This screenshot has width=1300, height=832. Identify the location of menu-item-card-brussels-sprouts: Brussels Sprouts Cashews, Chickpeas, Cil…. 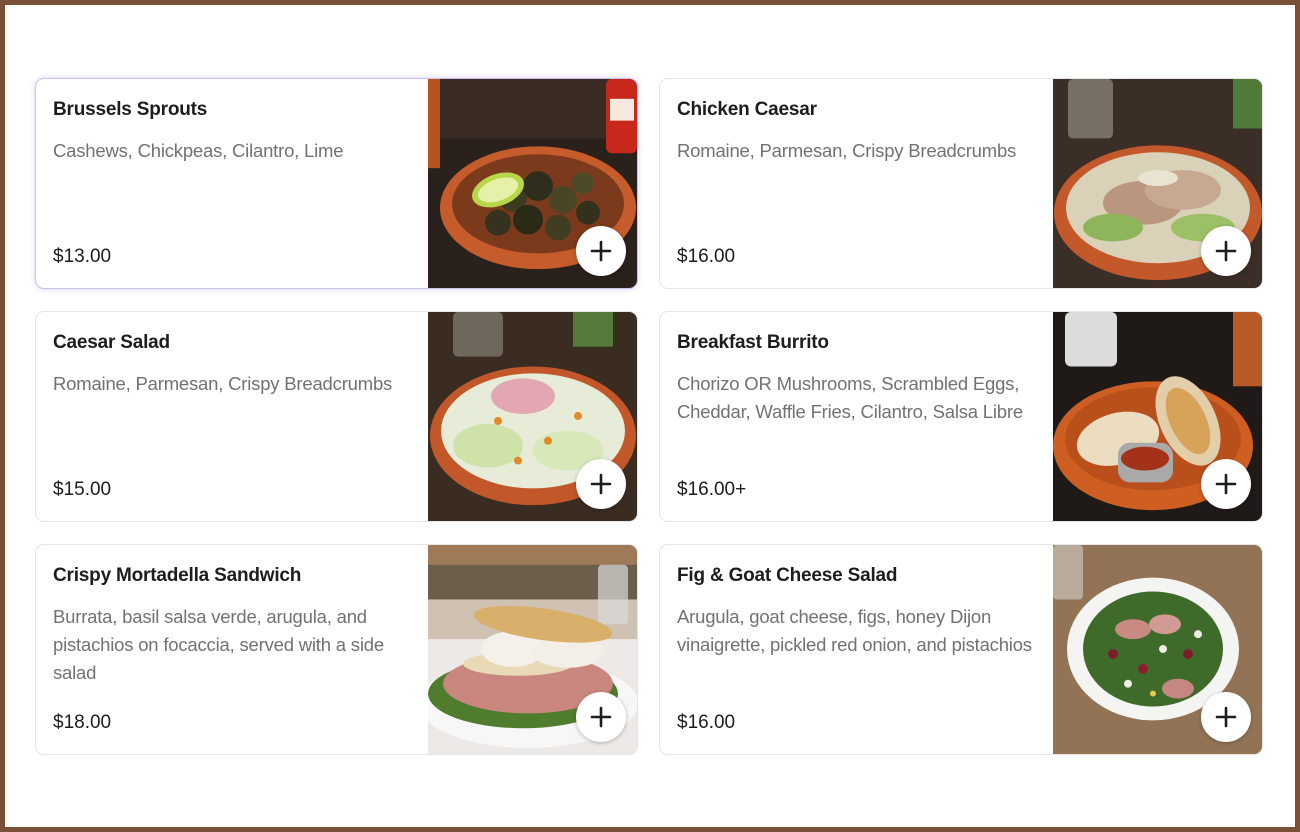
(336, 183).